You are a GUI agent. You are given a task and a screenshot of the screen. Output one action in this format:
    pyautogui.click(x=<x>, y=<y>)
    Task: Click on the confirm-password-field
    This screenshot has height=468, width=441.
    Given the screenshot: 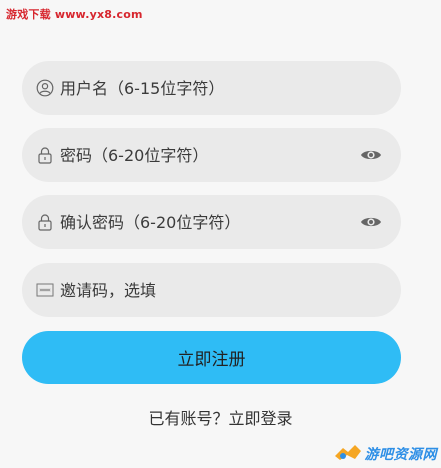 What is the action you would take?
    pyautogui.click(x=211, y=222)
    